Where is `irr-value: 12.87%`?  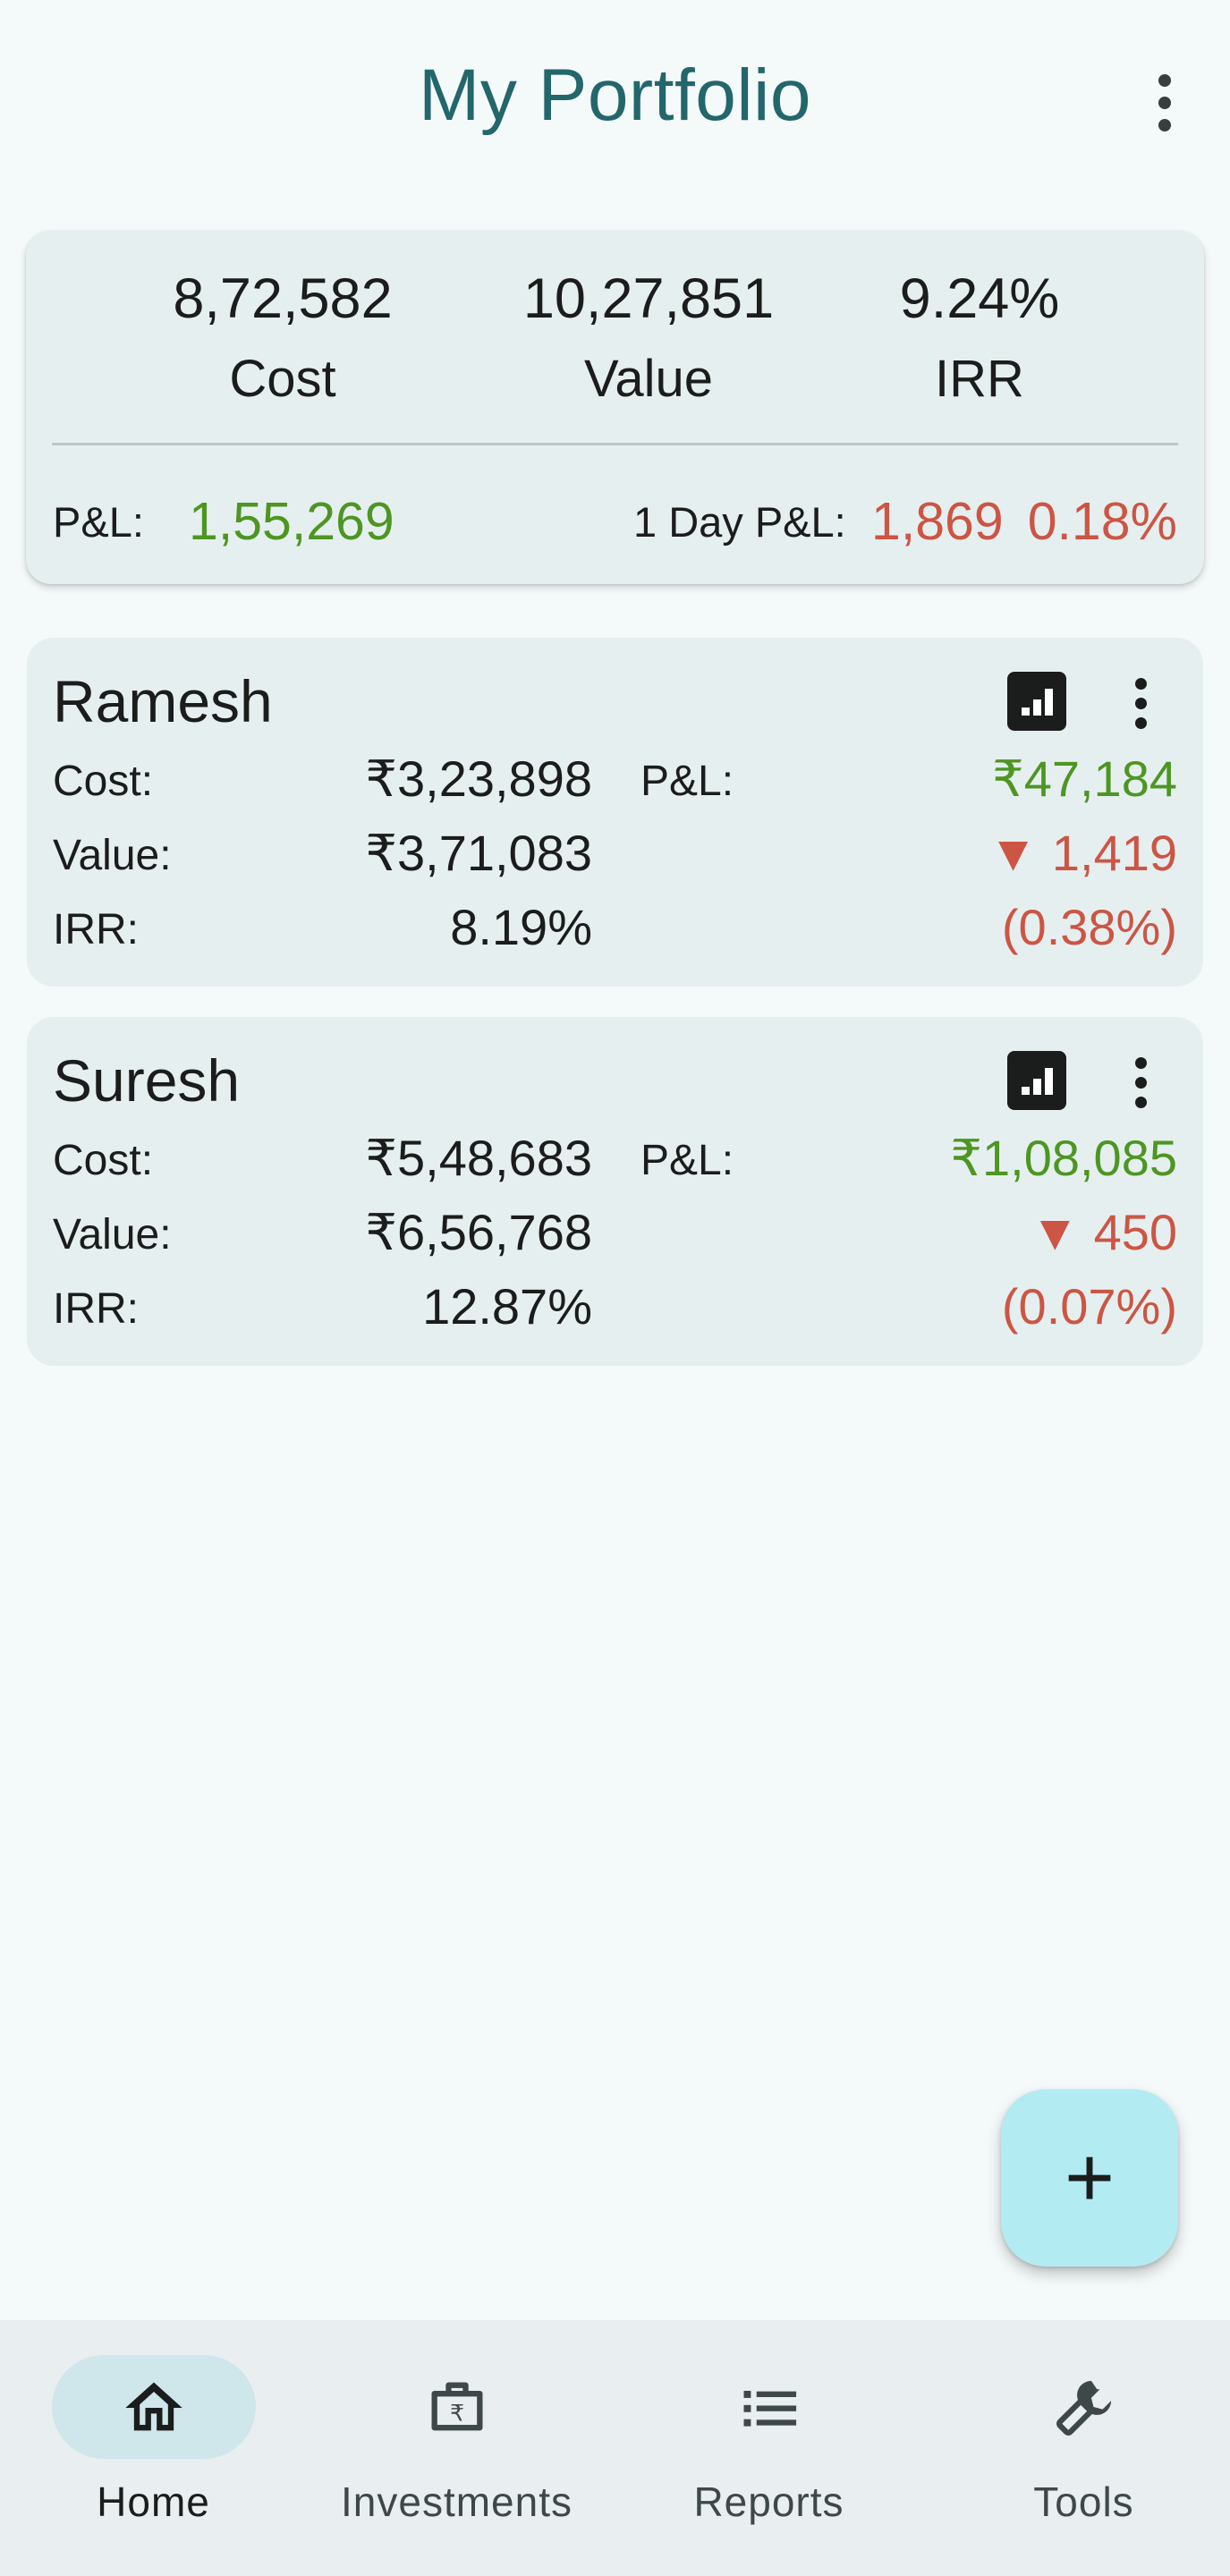
irr-value: 12.87% is located at coordinates (507, 1306).